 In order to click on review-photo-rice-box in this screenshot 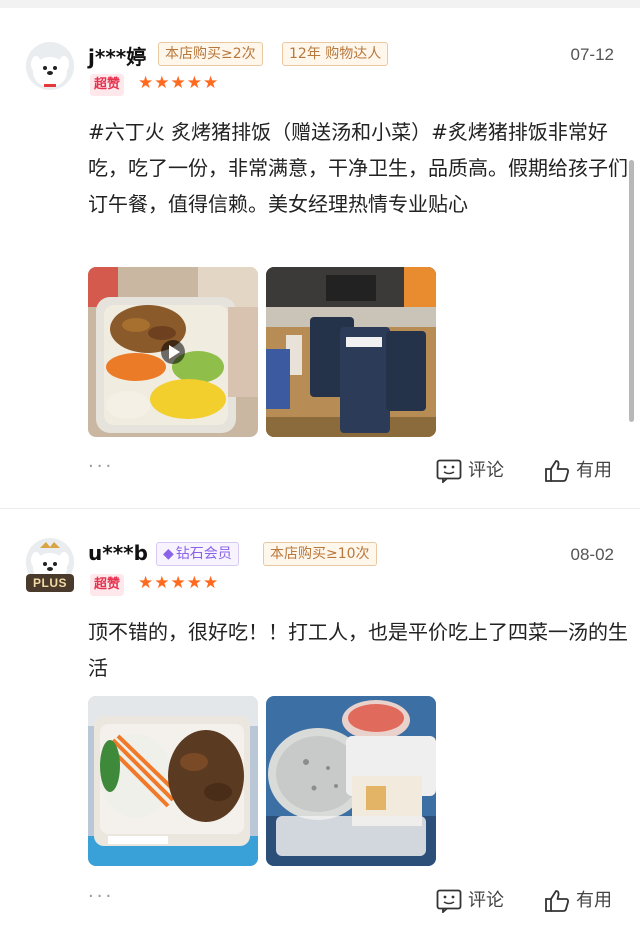, I will do `click(173, 781)`.